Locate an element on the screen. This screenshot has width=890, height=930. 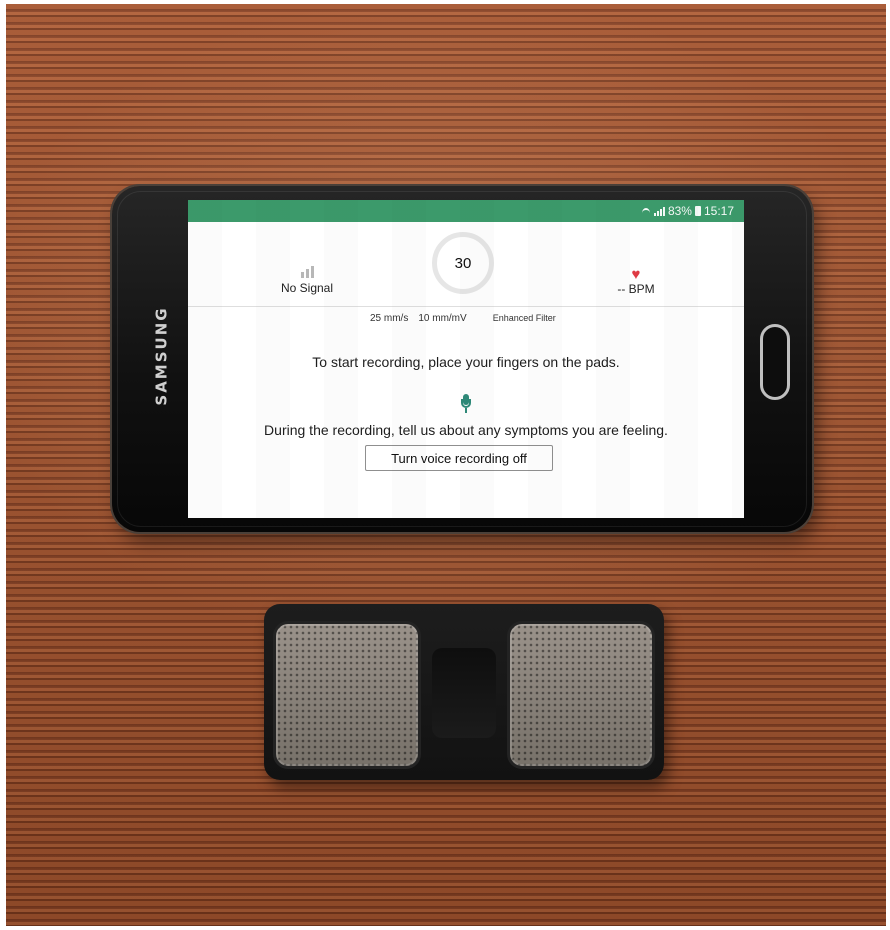
device-center is located at coordinates (464, 693).